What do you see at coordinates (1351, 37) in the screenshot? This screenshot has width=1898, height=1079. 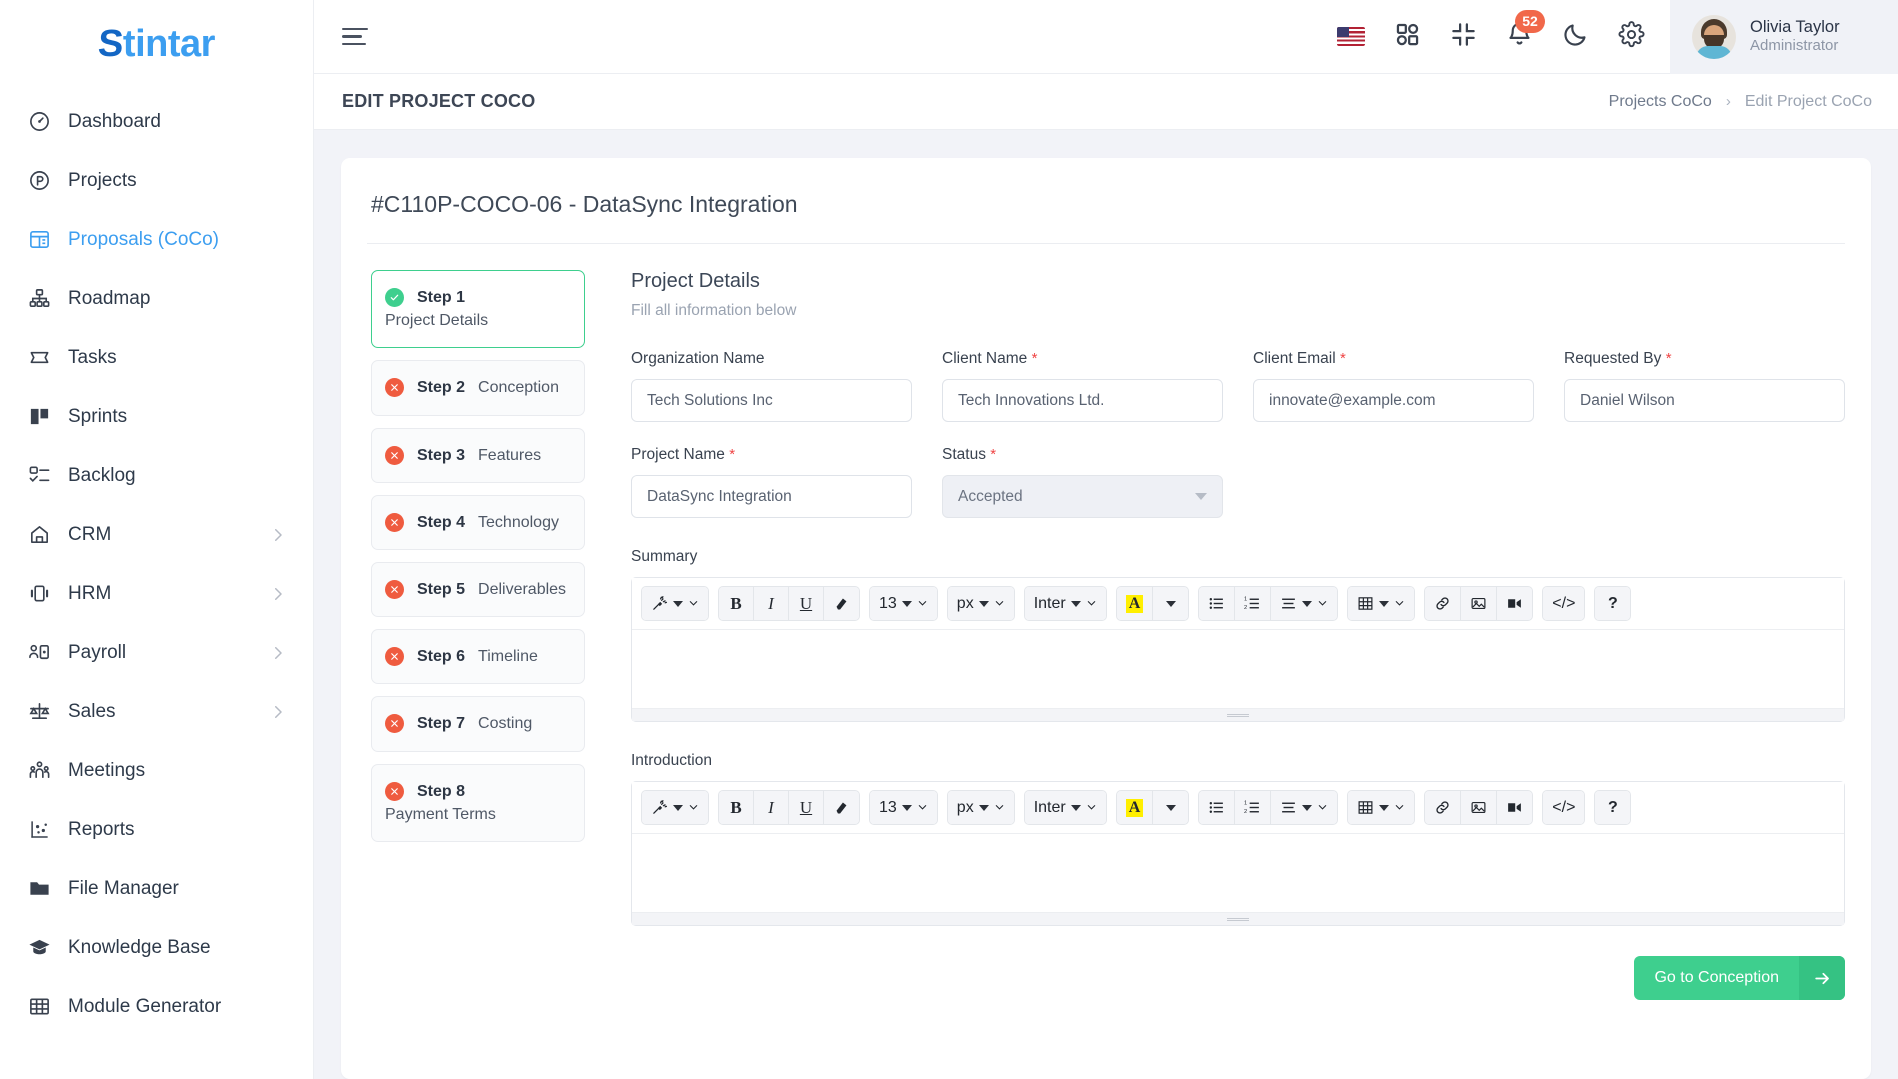 I see `language-selector-button` at bounding box center [1351, 37].